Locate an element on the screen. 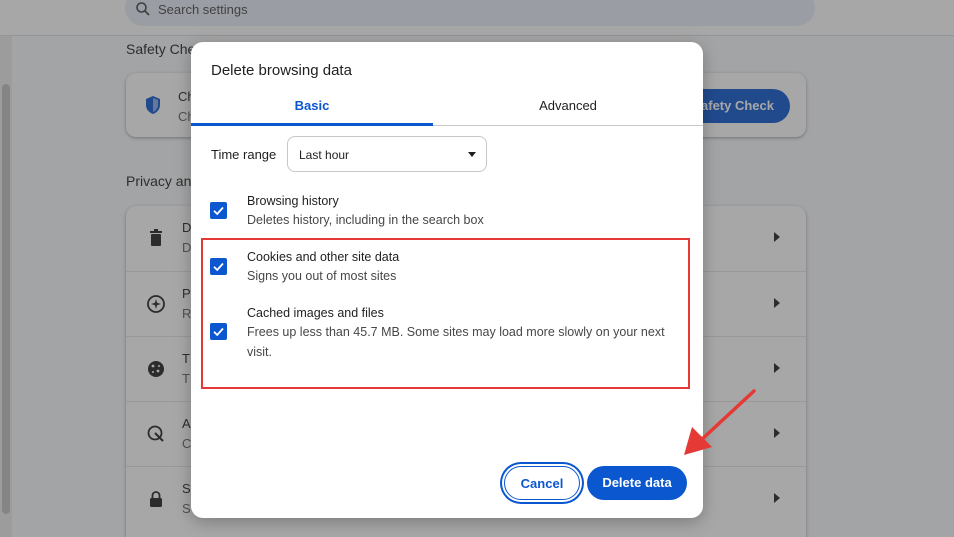 This screenshot has width=954, height=537. time-range-label: Time range is located at coordinates (244, 154).